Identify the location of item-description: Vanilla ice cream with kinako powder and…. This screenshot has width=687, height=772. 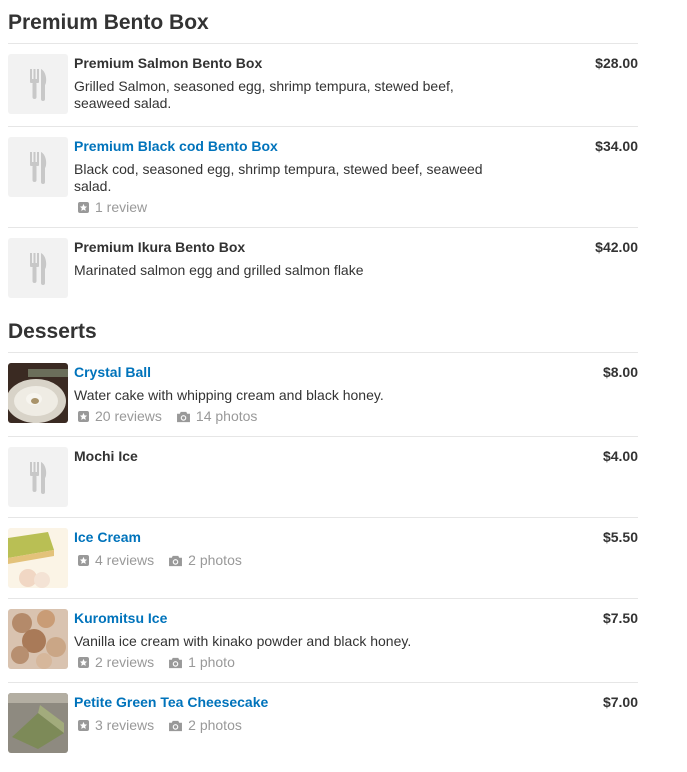
(243, 641).